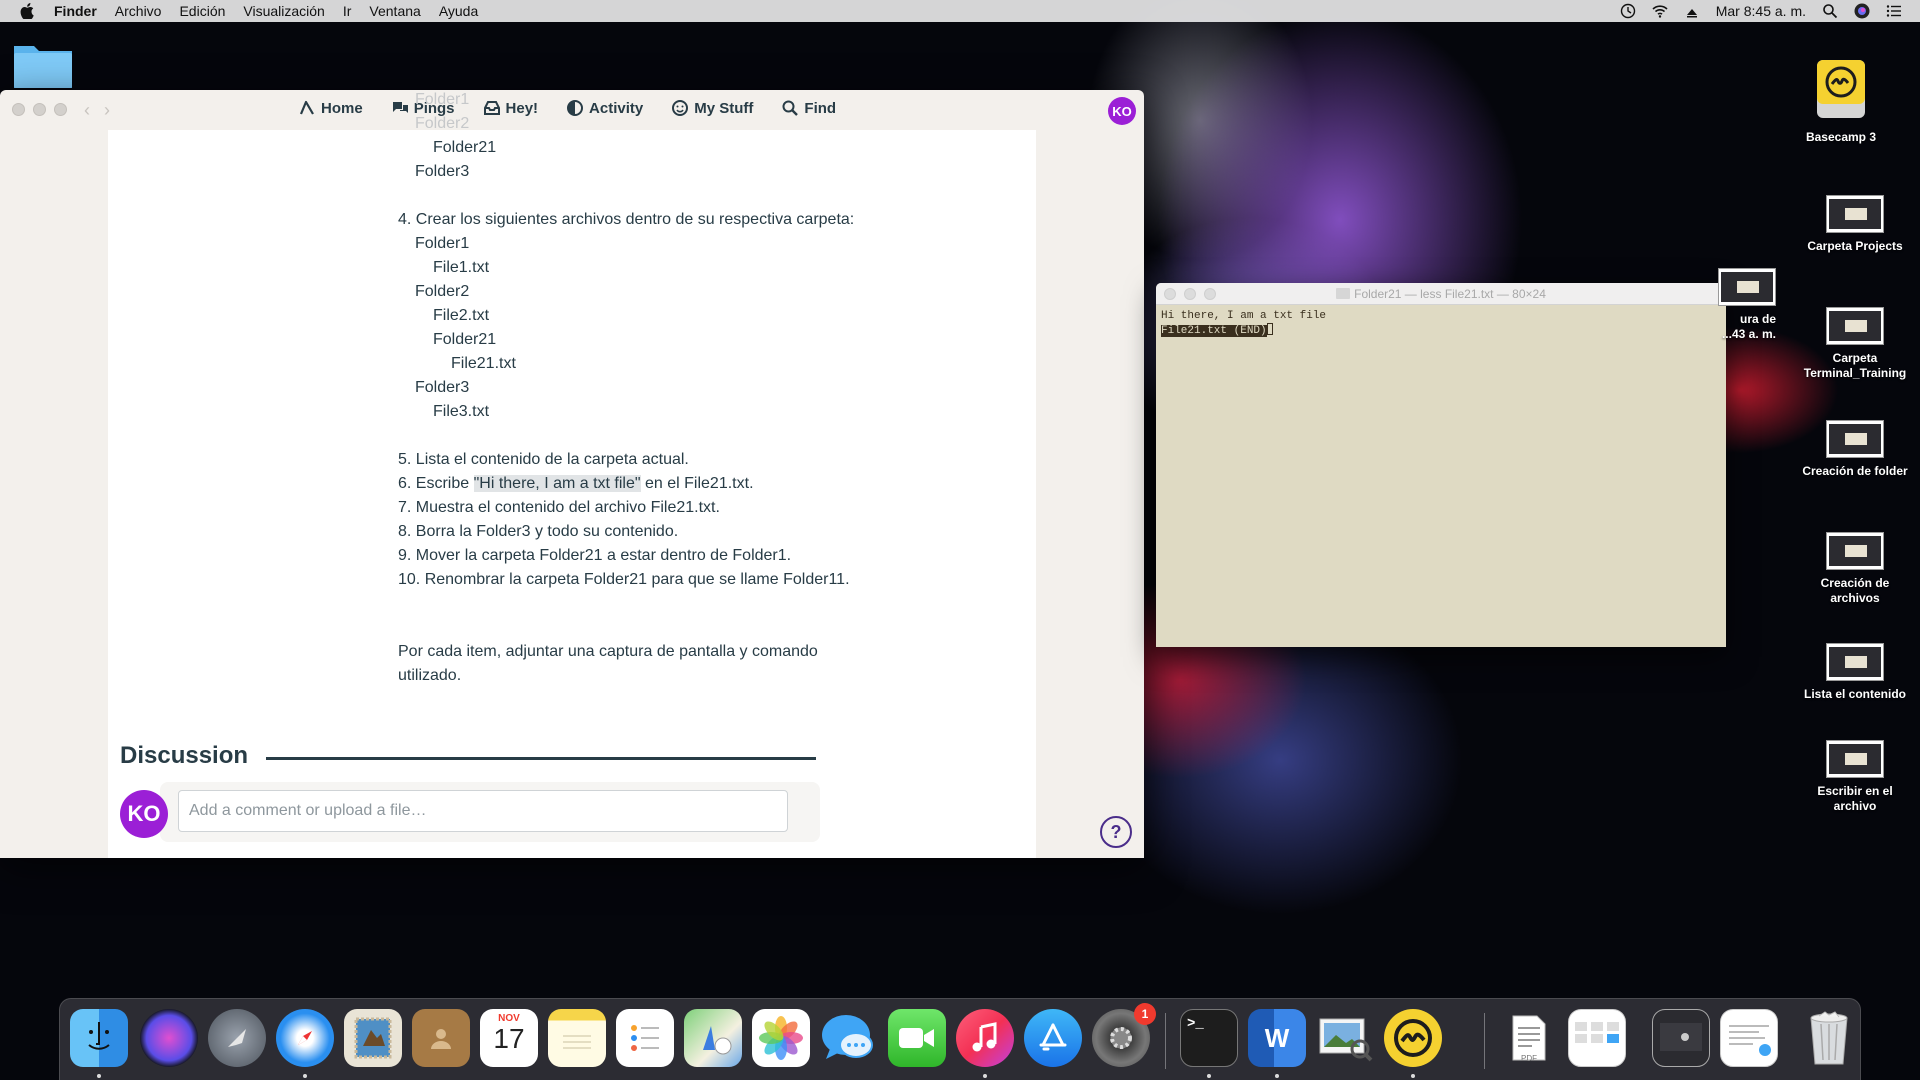 The width and height of the screenshot is (1920, 1080). I want to click on menubar-clock: Mar 8:45 a. m., so click(1761, 11).